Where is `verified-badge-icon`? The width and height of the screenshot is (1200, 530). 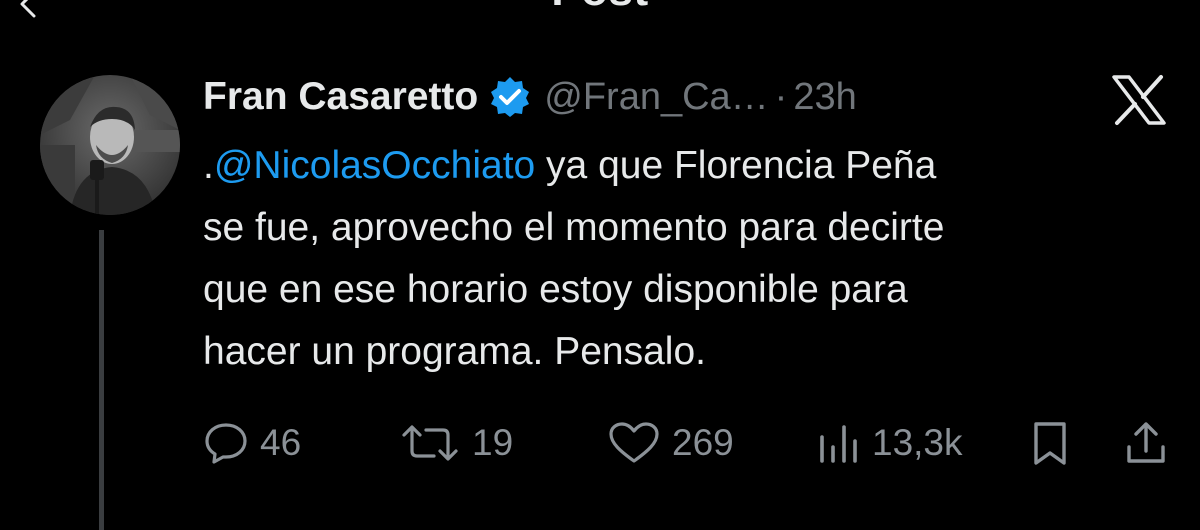 verified-badge-icon is located at coordinates (510, 97).